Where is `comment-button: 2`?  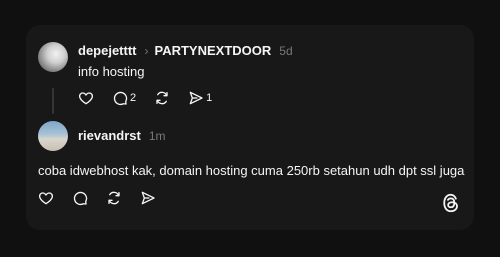 comment-button: 2 is located at coordinates (124, 98).